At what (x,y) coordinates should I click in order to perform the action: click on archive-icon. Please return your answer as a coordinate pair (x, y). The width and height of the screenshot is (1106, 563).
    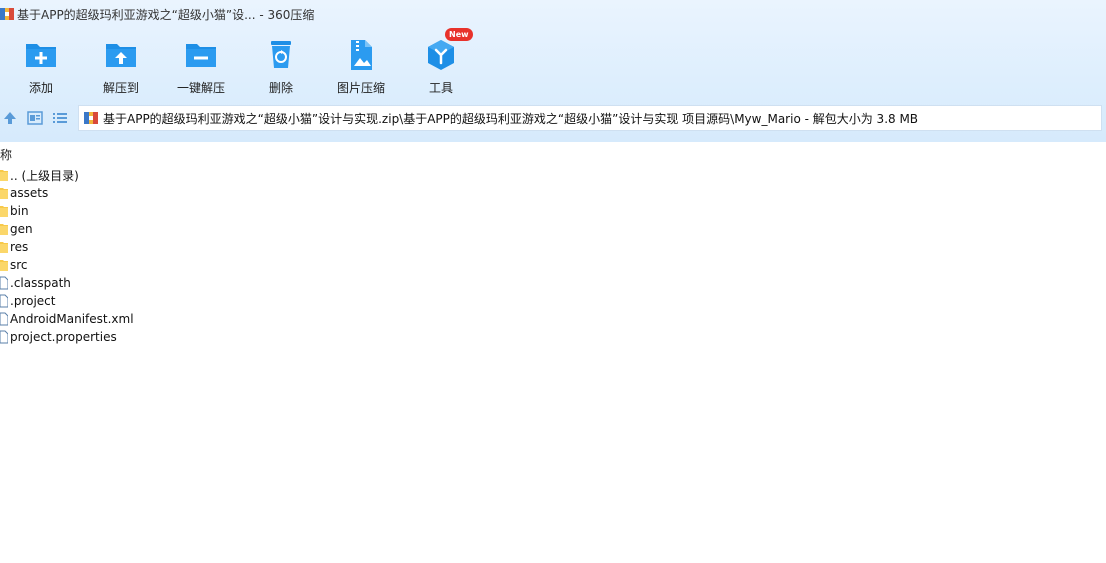
    Looking at the image, I should click on (91, 118).